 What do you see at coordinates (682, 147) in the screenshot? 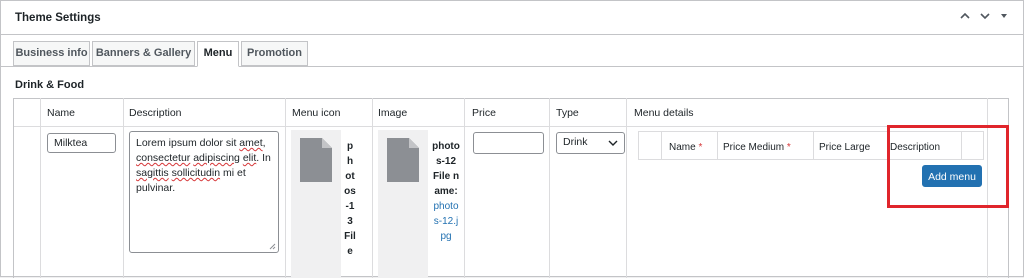
I see `menu-details-header-name-text: Name` at bounding box center [682, 147].